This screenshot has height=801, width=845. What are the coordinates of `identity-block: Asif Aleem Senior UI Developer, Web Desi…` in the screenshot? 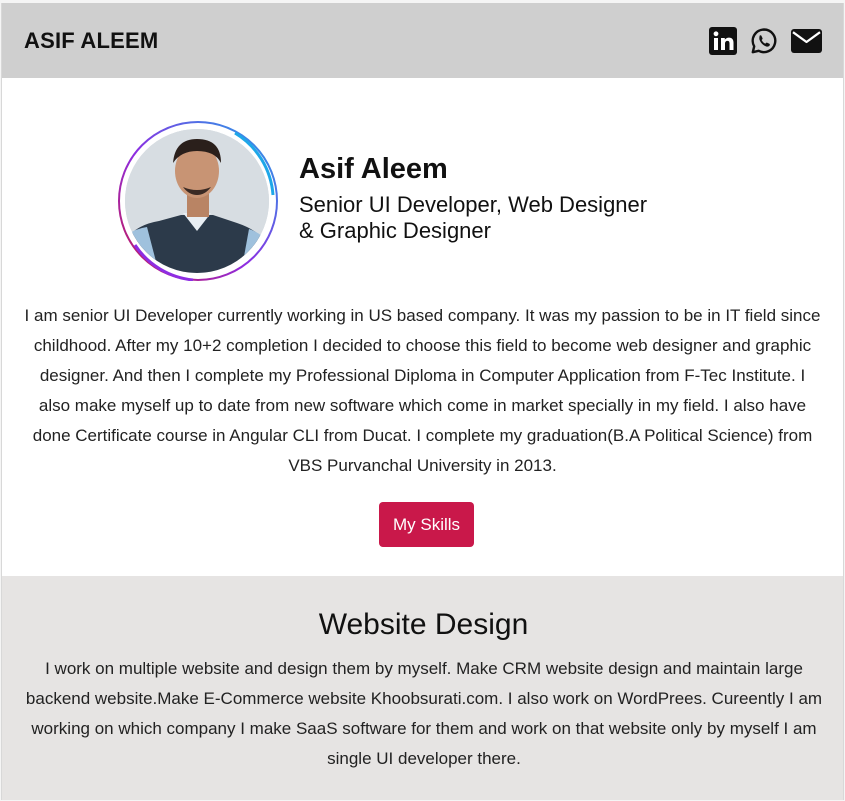 It's located at (489, 198).